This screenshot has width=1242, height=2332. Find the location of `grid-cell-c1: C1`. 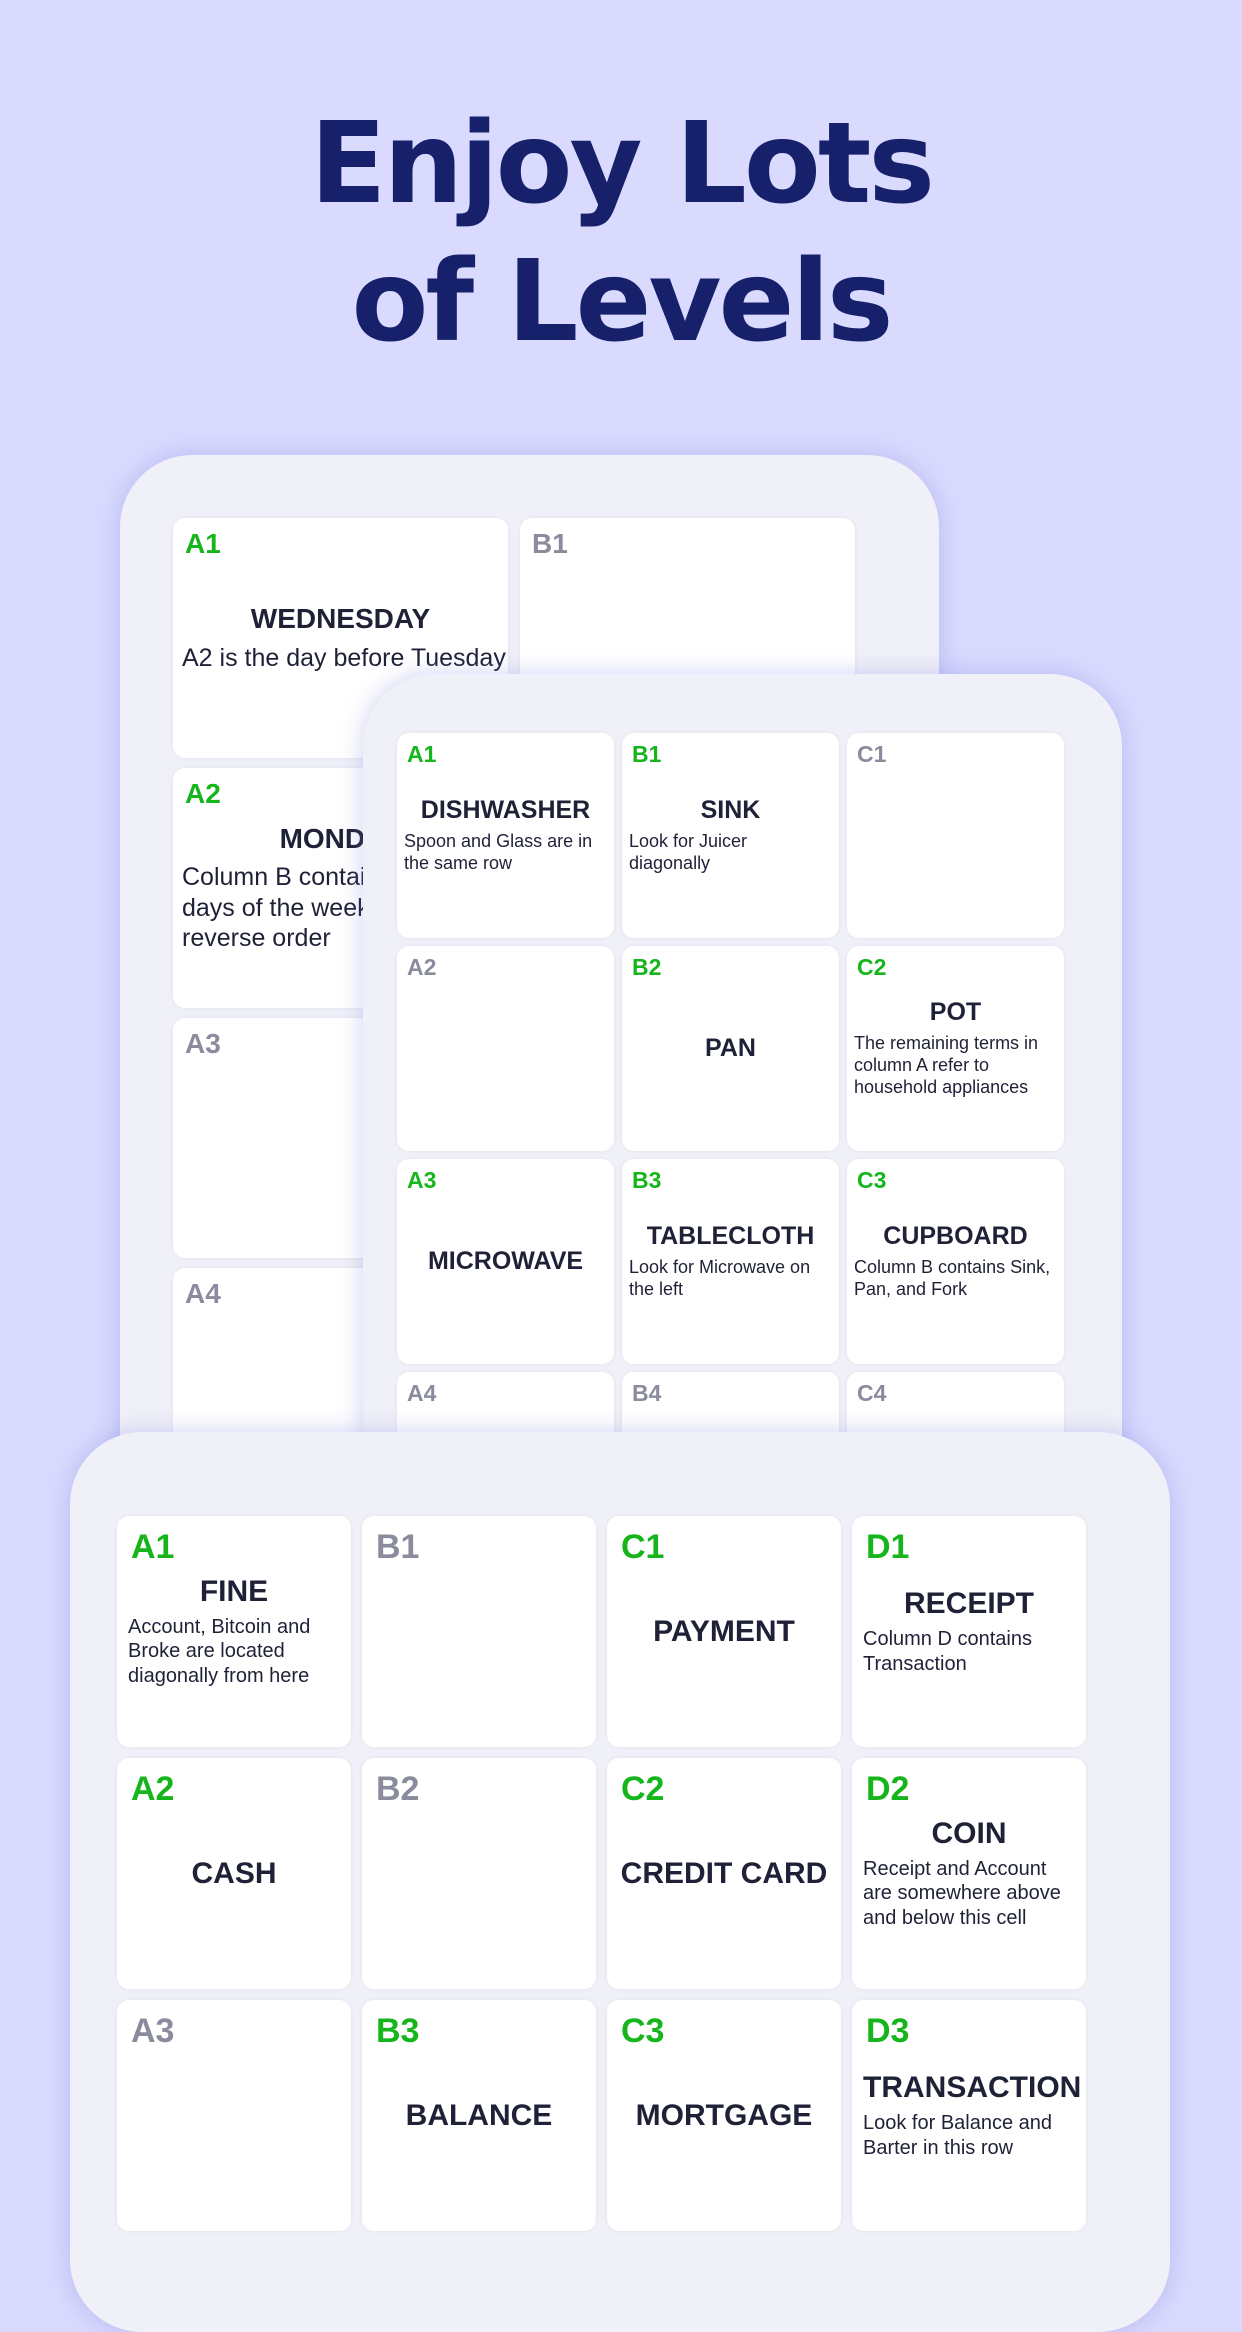

grid-cell-c1: C1 is located at coordinates (955, 835).